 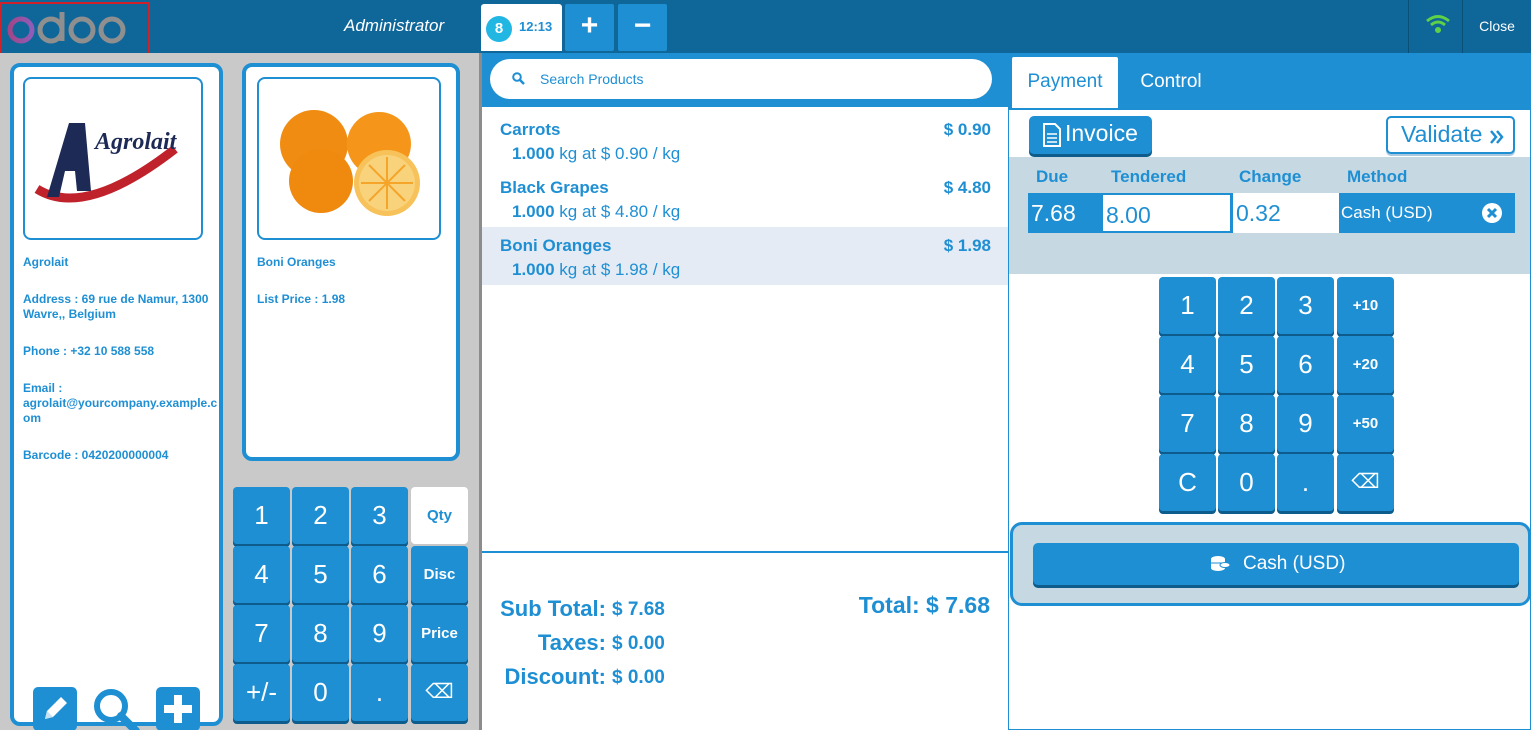 I want to click on order-tab-selected: 8 12:13, so click(x=521, y=27).